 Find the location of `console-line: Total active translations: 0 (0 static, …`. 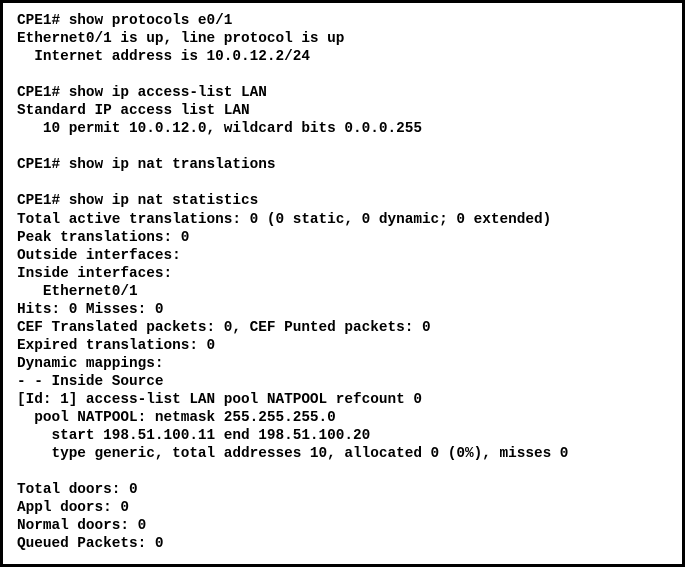

console-line: Total active translations: 0 (0 static, … is located at coordinates (284, 219).